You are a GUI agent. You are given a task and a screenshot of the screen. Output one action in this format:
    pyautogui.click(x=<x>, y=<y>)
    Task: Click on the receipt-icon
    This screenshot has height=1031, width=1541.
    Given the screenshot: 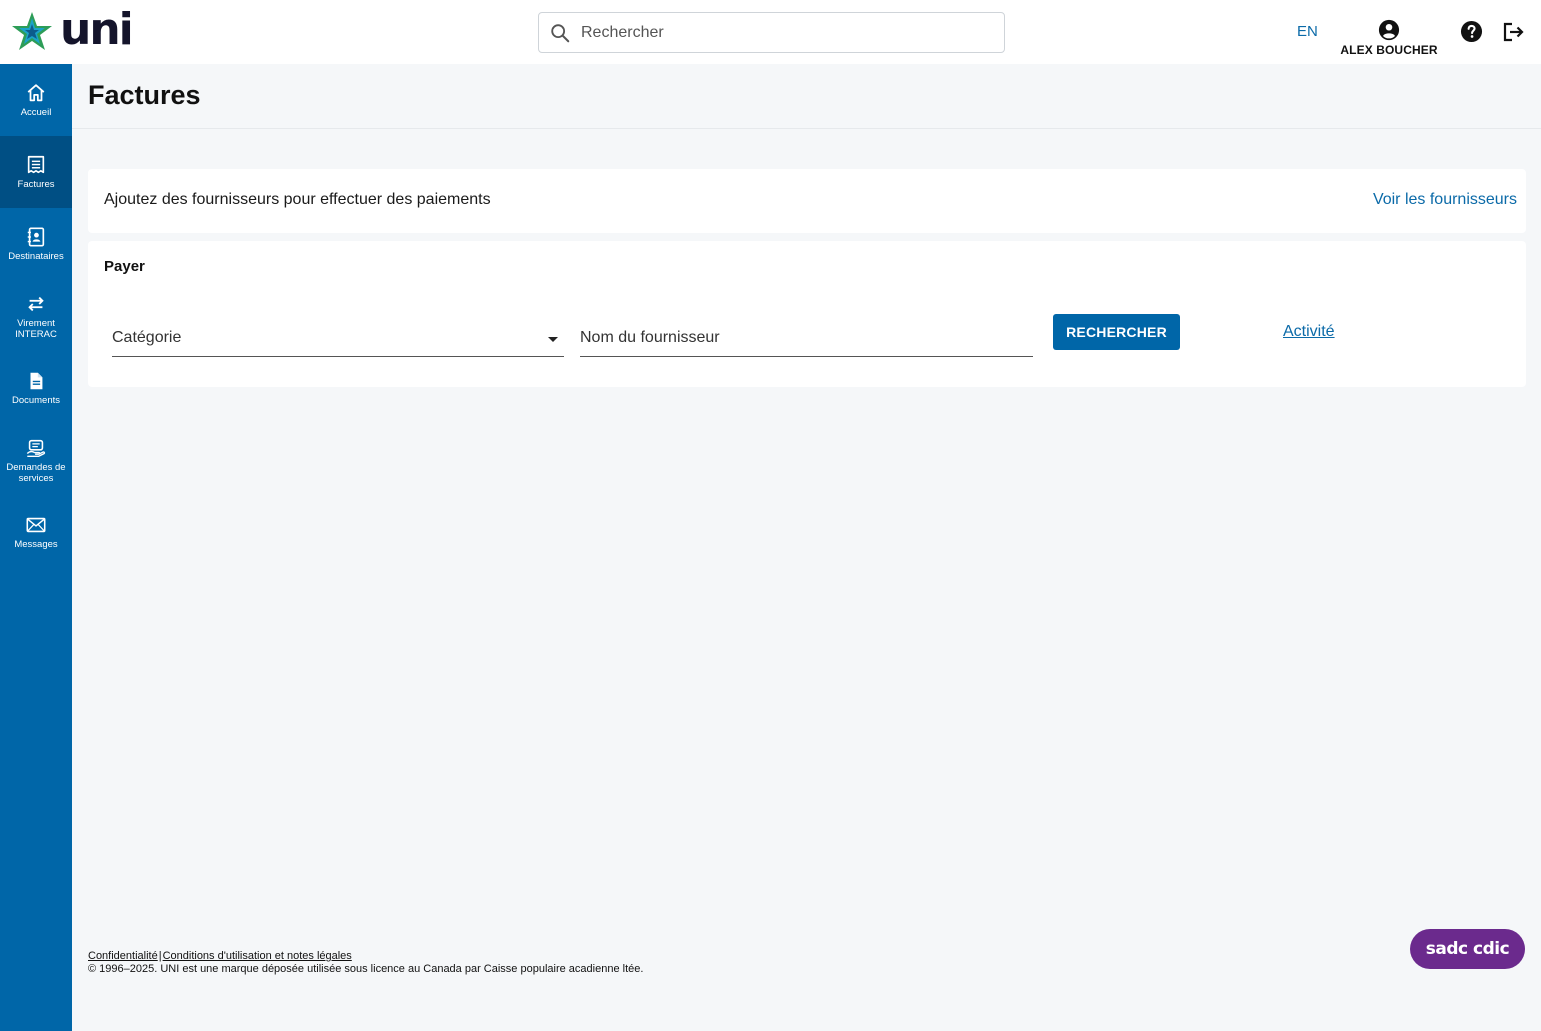 What is the action you would take?
    pyautogui.click(x=36, y=164)
    